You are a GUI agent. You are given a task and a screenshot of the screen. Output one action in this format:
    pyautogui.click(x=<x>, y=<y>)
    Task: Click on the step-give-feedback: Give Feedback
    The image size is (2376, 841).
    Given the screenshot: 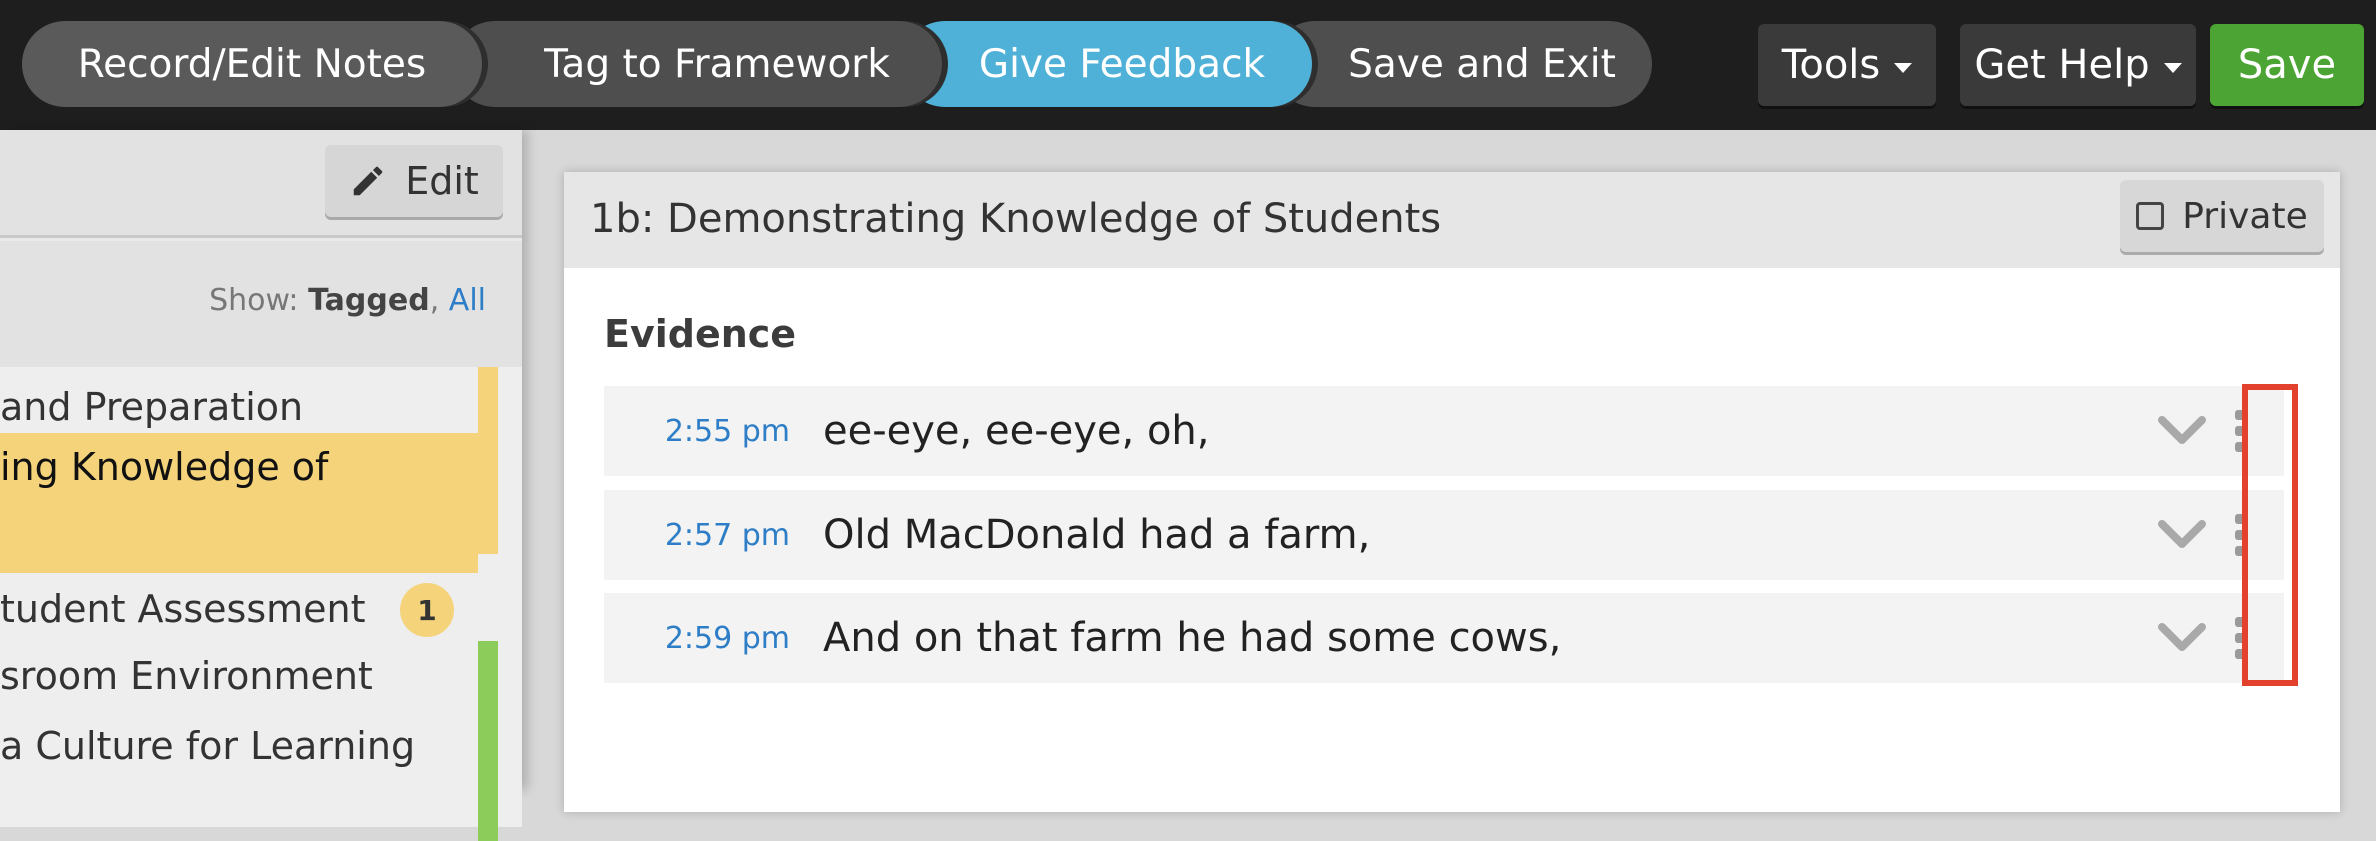 What is the action you would take?
    pyautogui.click(x=1107, y=64)
    